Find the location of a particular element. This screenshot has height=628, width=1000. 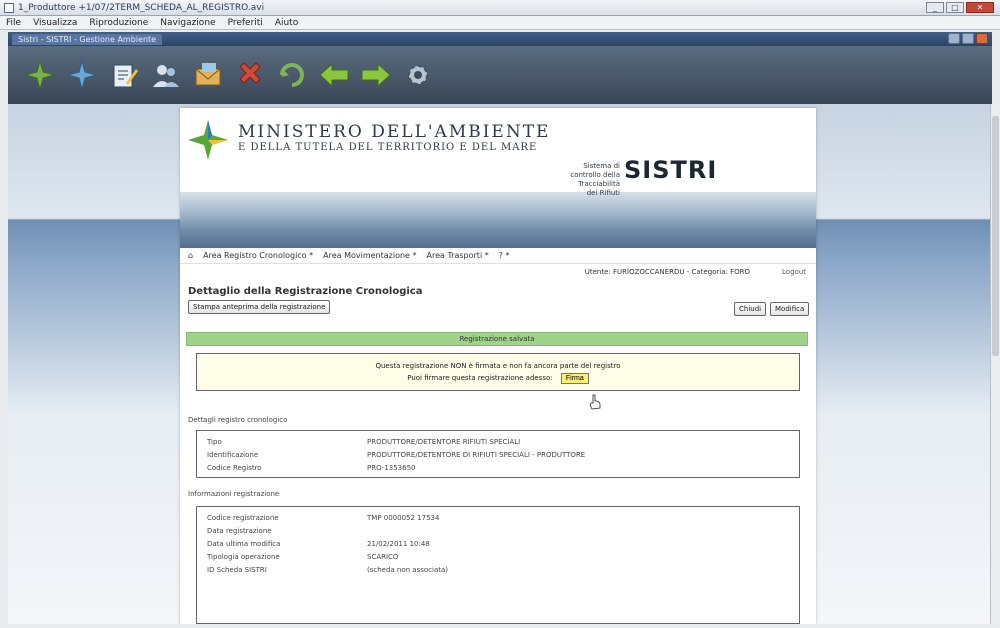

arrow-left-icon is located at coordinates (334, 75).